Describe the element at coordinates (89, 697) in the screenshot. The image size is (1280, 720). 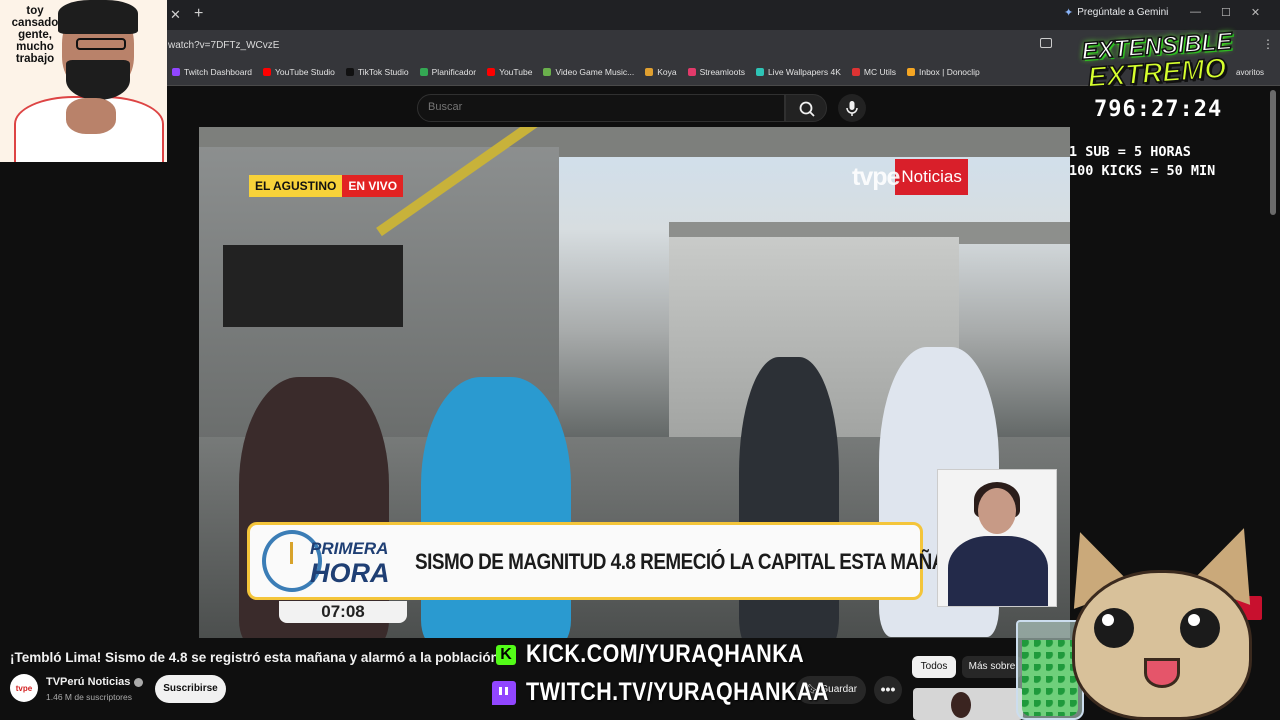
I see `subscriber-count: 1.46 M de suscriptores` at that location.